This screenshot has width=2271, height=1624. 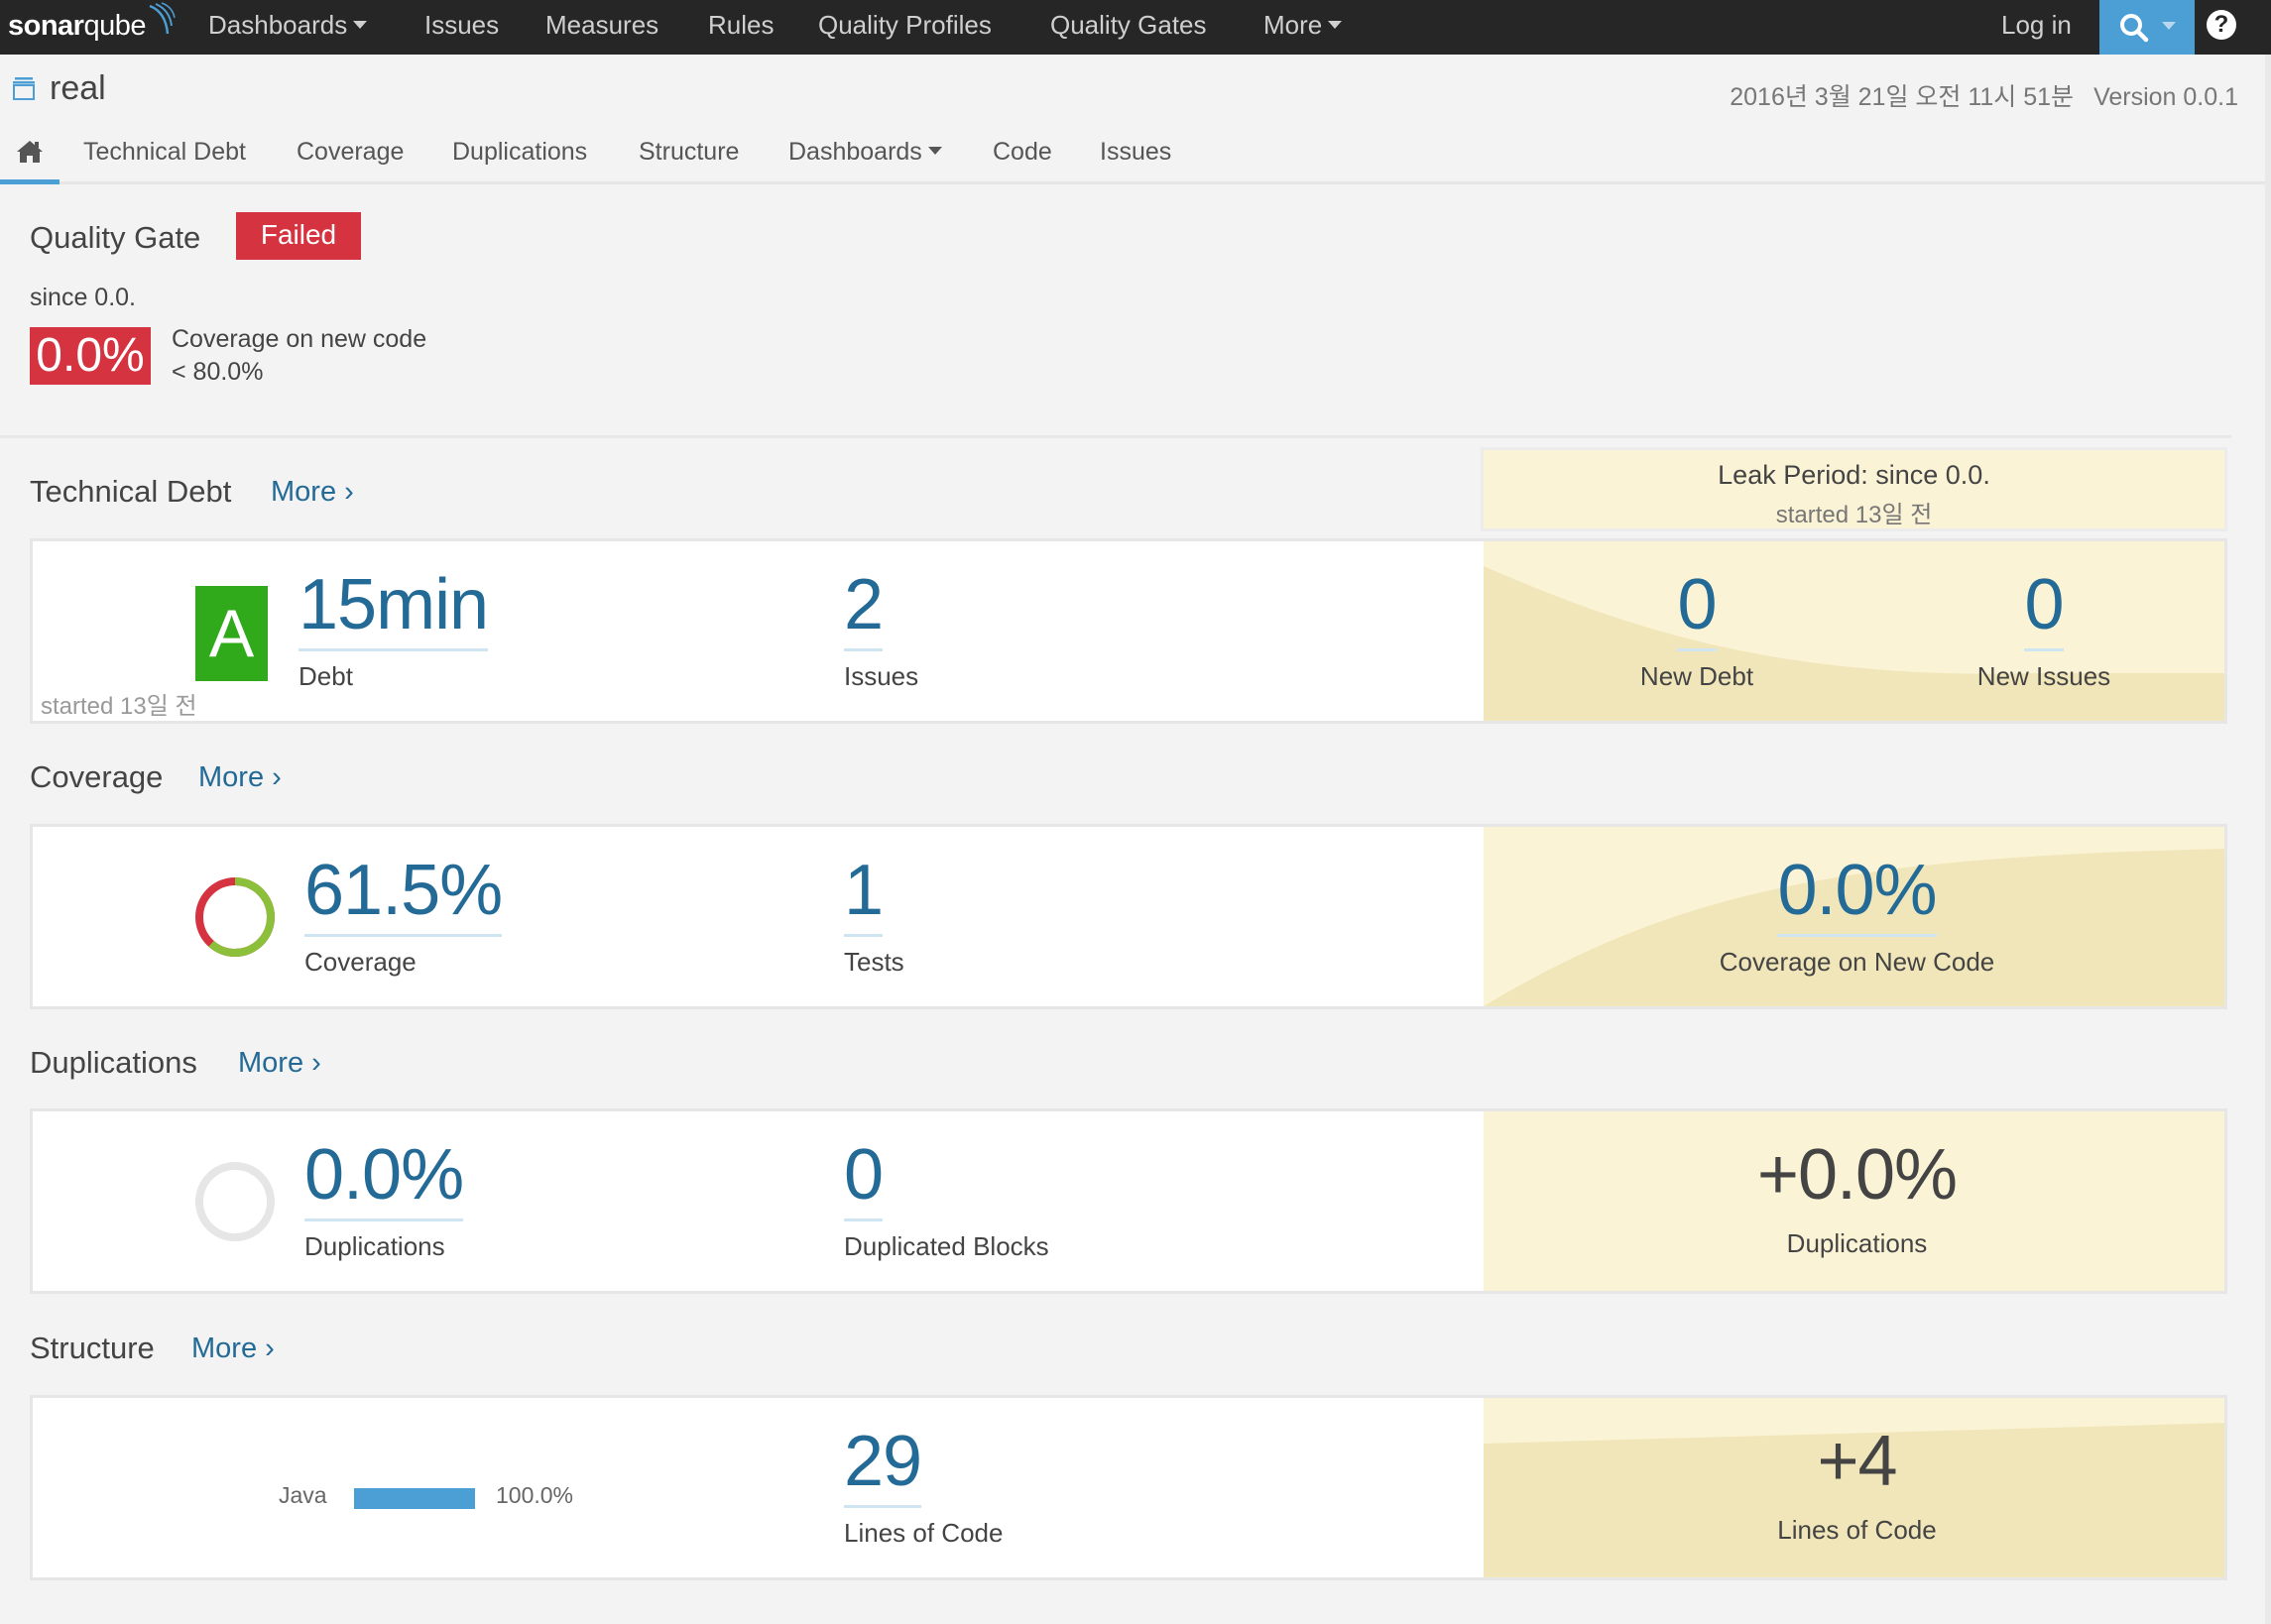 What do you see at coordinates (91, 356) in the screenshot?
I see `quality-gate-condition-value: 0.0%` at bounding box center [91, 356].